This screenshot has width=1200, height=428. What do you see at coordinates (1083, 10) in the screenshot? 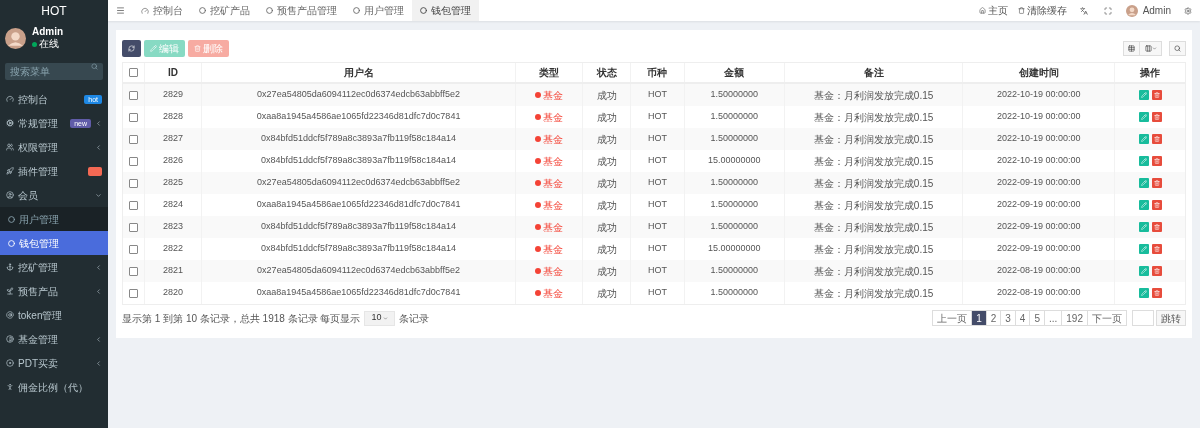
I see `translate-icon` at bounding box center [1083, 10].